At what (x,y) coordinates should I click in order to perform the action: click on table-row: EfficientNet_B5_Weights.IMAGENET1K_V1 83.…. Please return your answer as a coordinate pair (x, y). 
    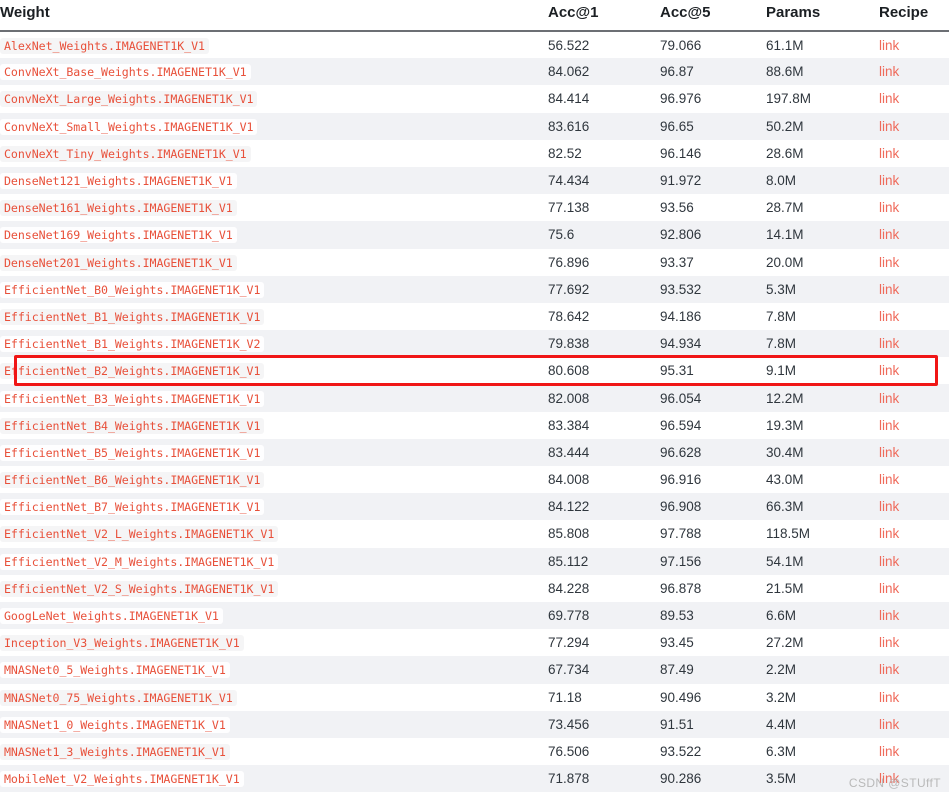
    Looking at the image, I should click on (474, 452).